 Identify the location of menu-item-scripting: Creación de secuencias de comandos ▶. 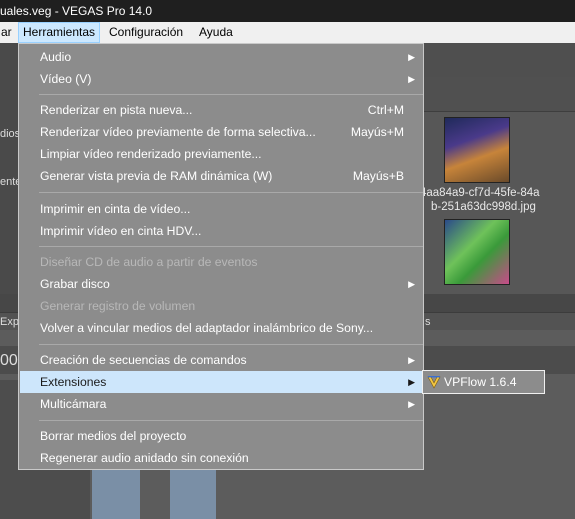
(221, 360).